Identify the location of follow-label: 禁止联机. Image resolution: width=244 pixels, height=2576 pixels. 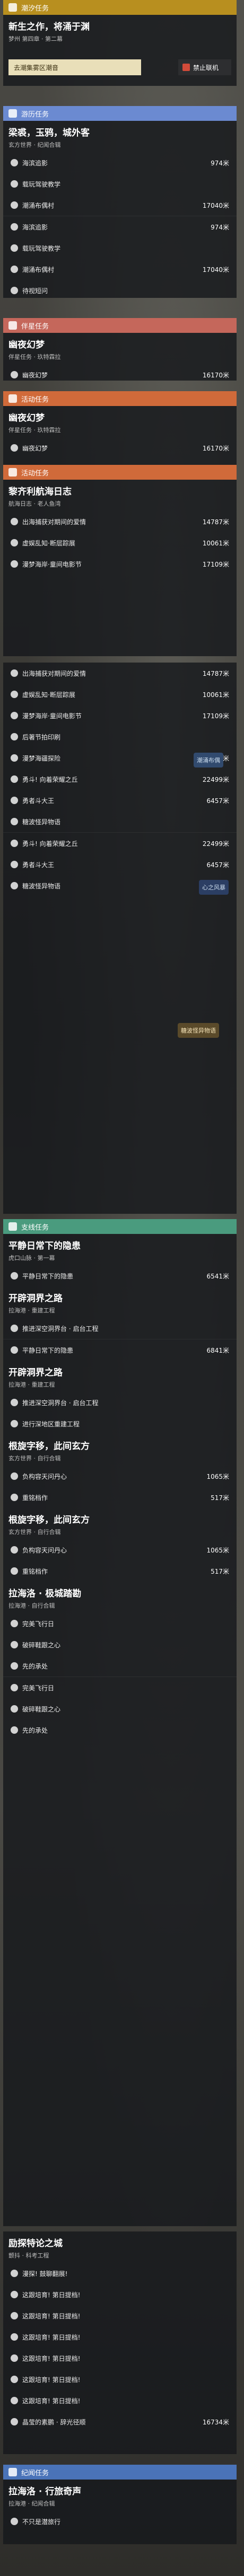
(206, 68).